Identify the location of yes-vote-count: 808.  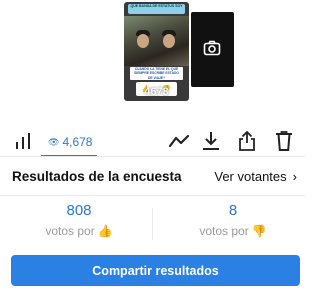
(79, 210).